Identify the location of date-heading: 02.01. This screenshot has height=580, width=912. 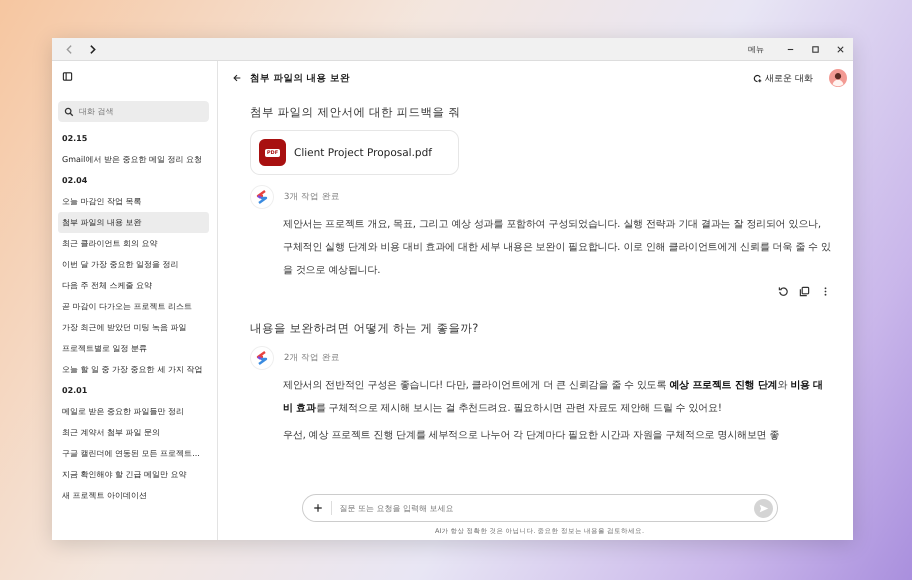
(74, 391).